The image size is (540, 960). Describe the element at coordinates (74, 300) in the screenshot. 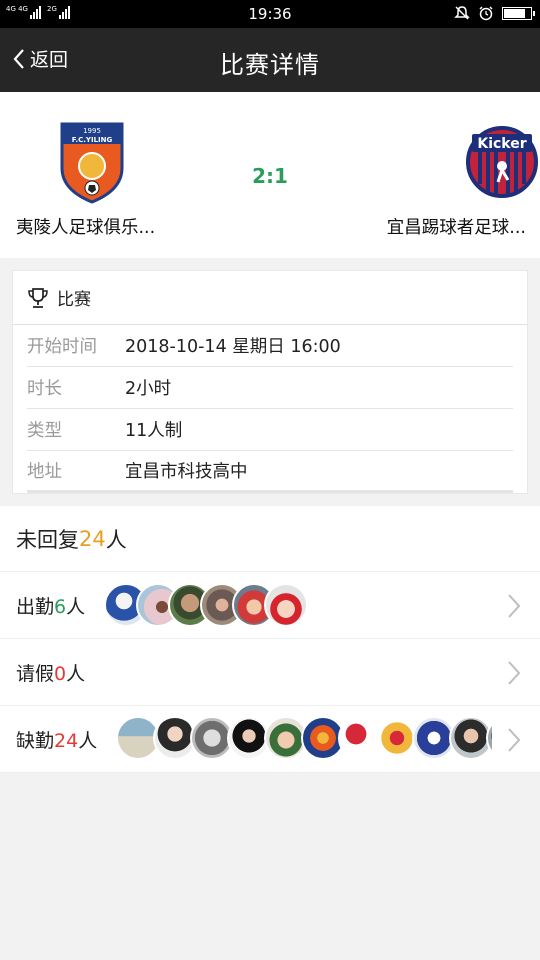

I see `info-section-title: 比赛` at that location.